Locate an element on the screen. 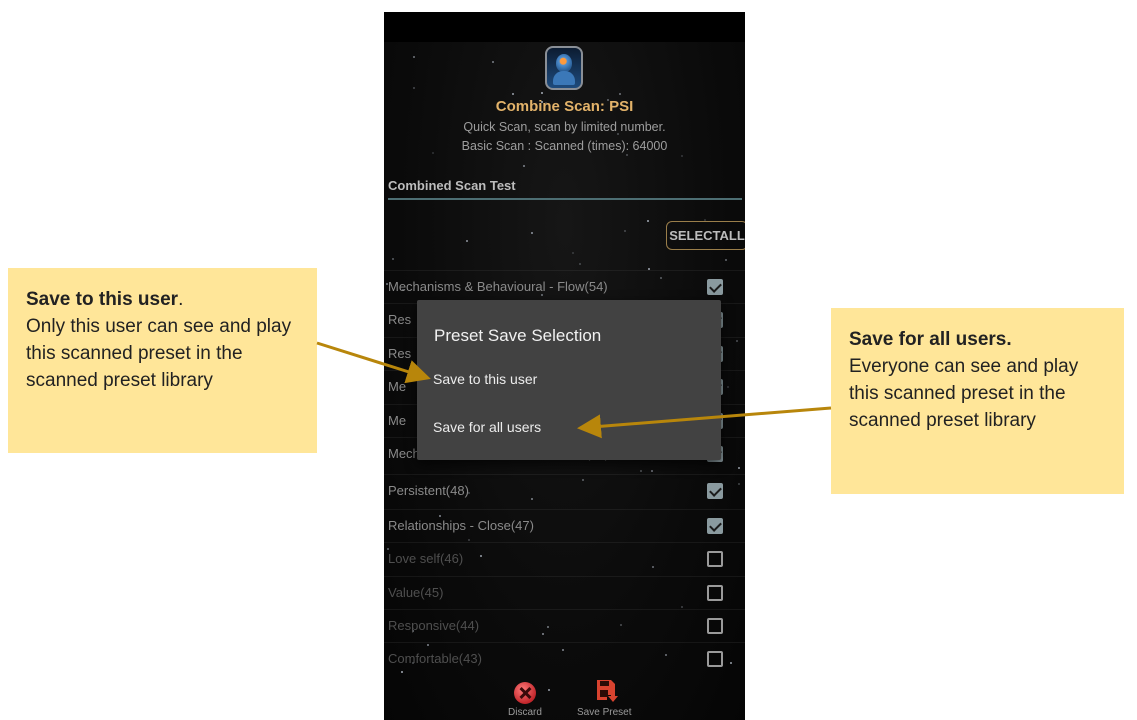 This screenshot has width=1137, height=720. dialog-title: Preset Save Selection is located at coordinates (518, 335).